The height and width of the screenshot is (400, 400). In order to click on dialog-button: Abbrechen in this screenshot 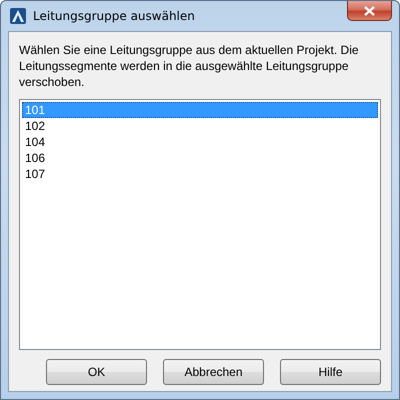, I will do `click(213, 372)`.